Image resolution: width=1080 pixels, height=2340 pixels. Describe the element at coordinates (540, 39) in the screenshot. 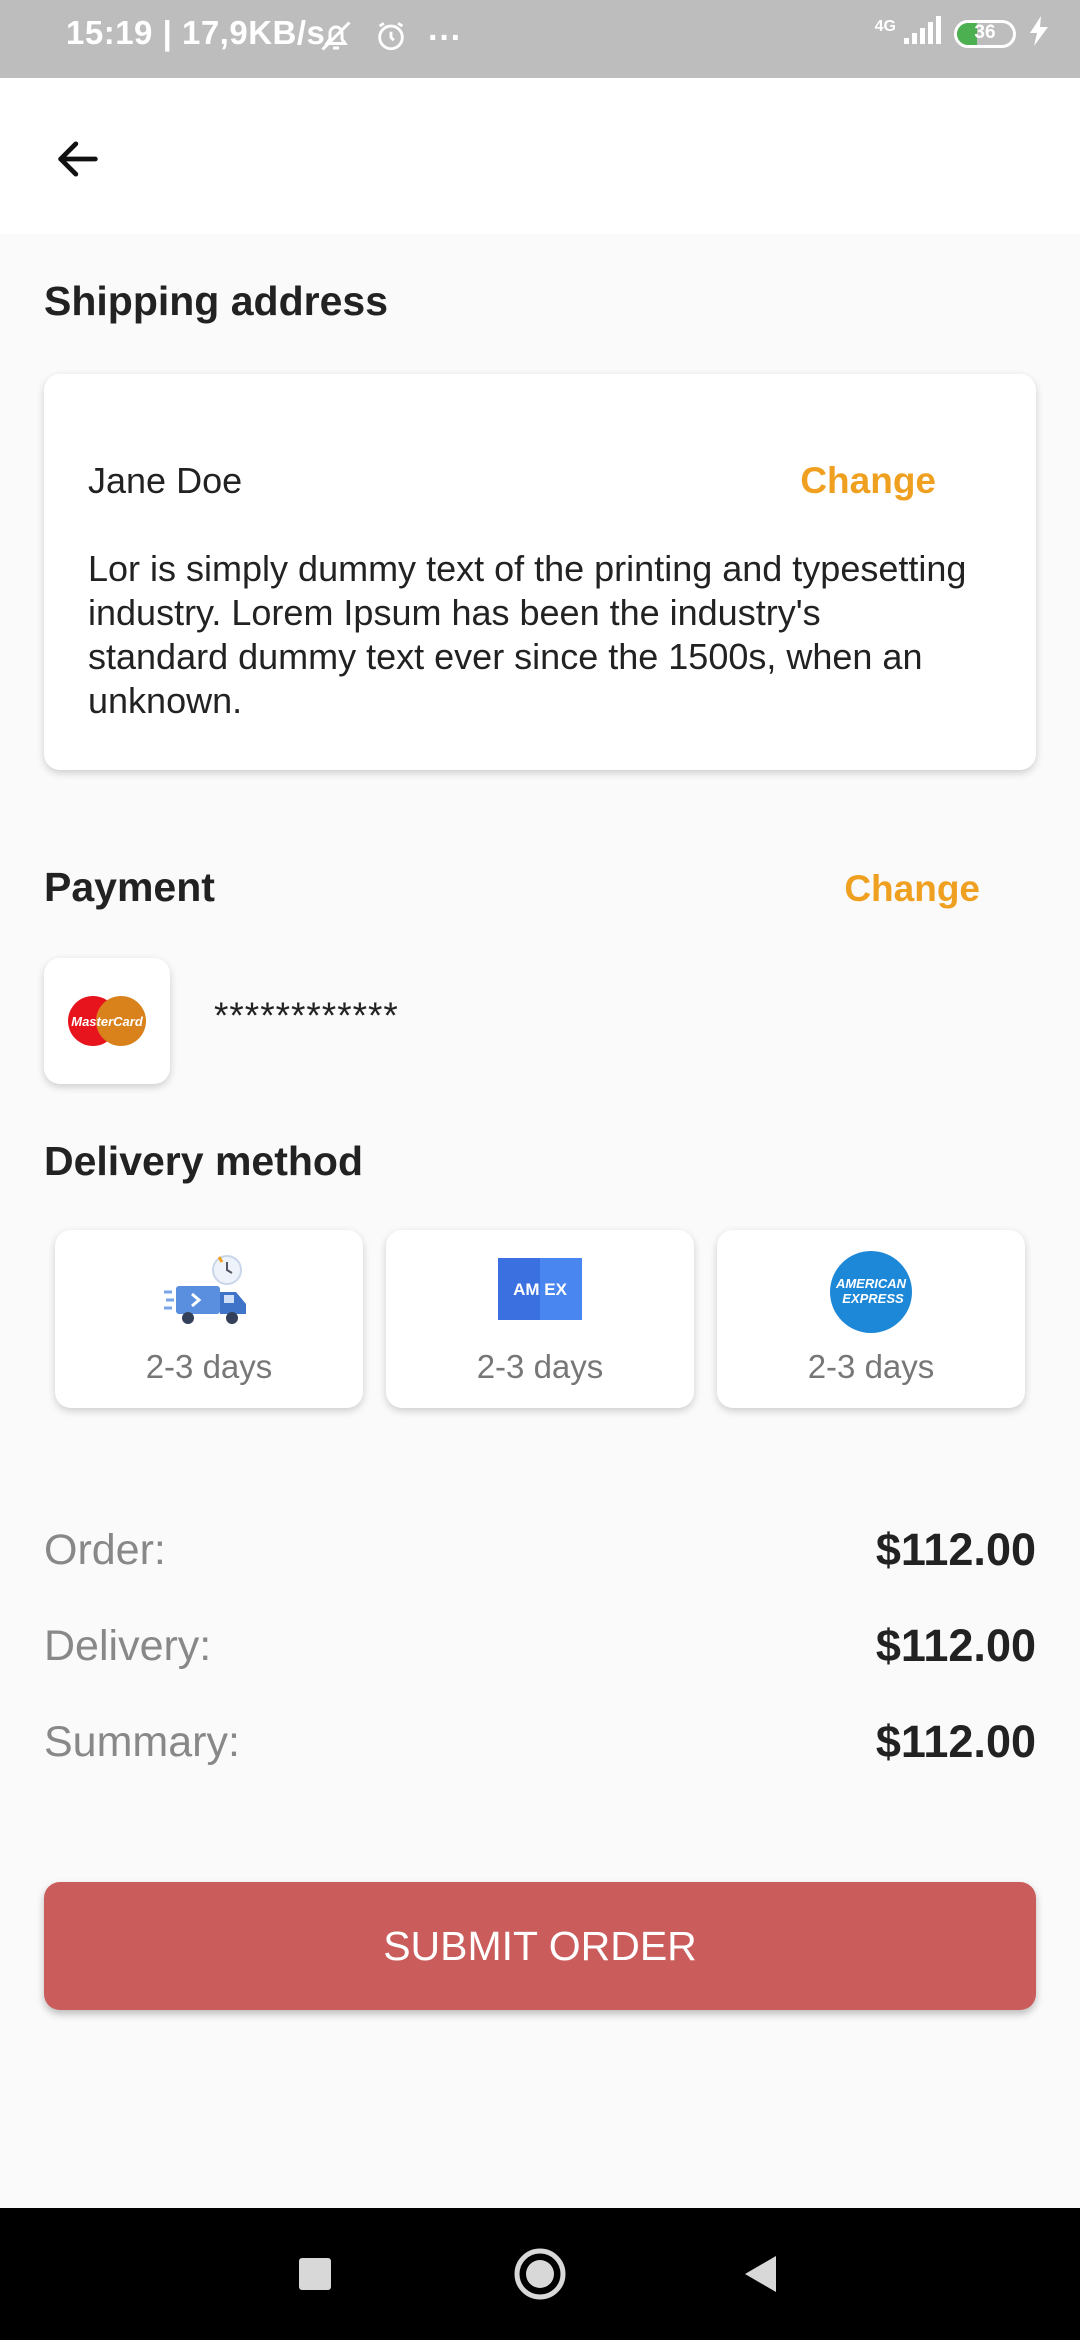

I see `status-bar: 15:19 | 17,9KB/s ··· 4G 36` at that location.